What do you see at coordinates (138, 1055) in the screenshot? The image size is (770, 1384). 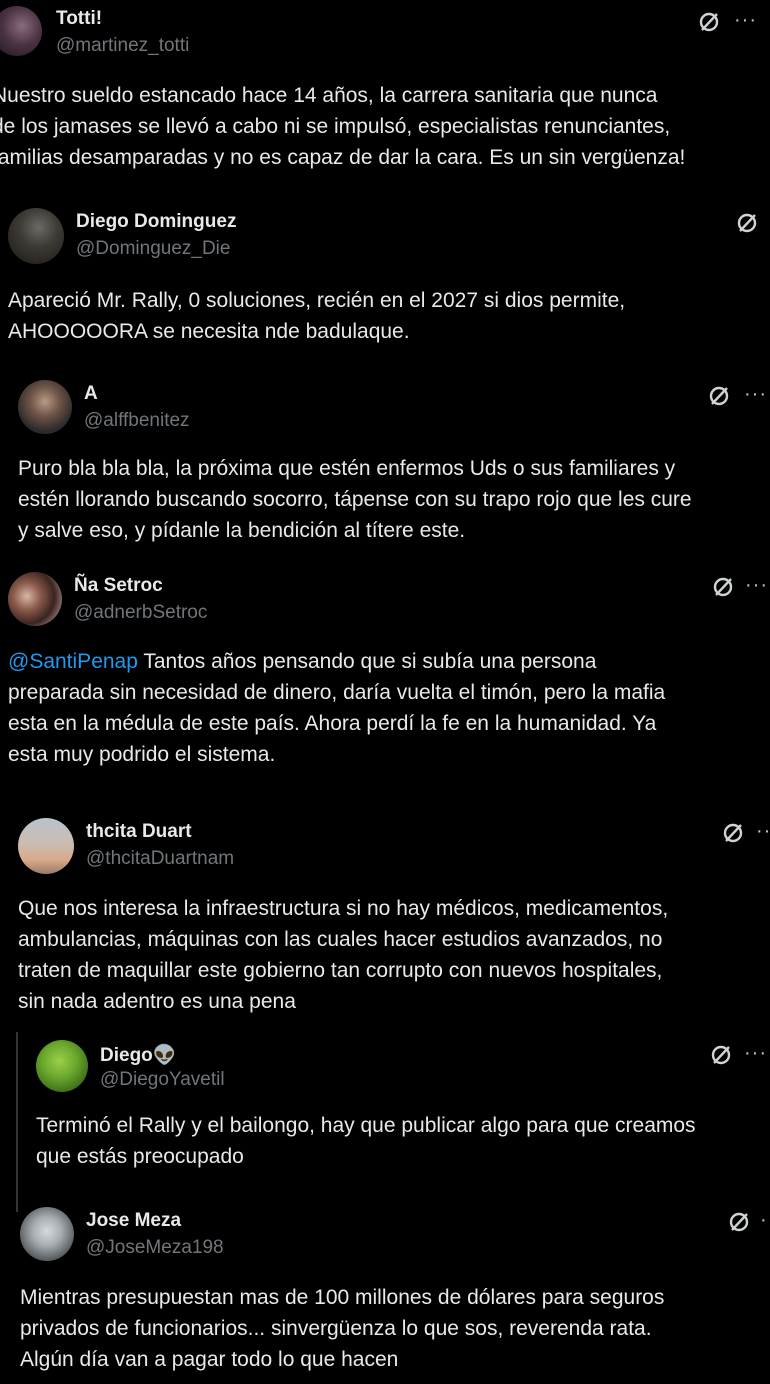 I see `author-name: Diego👽` at bounding box center [138, 1055].